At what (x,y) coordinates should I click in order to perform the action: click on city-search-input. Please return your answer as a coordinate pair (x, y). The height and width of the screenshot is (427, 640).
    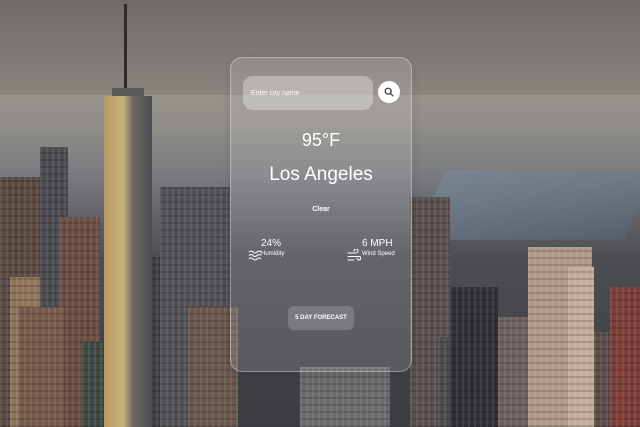
    Looking at the image, I should click on (308, 93).